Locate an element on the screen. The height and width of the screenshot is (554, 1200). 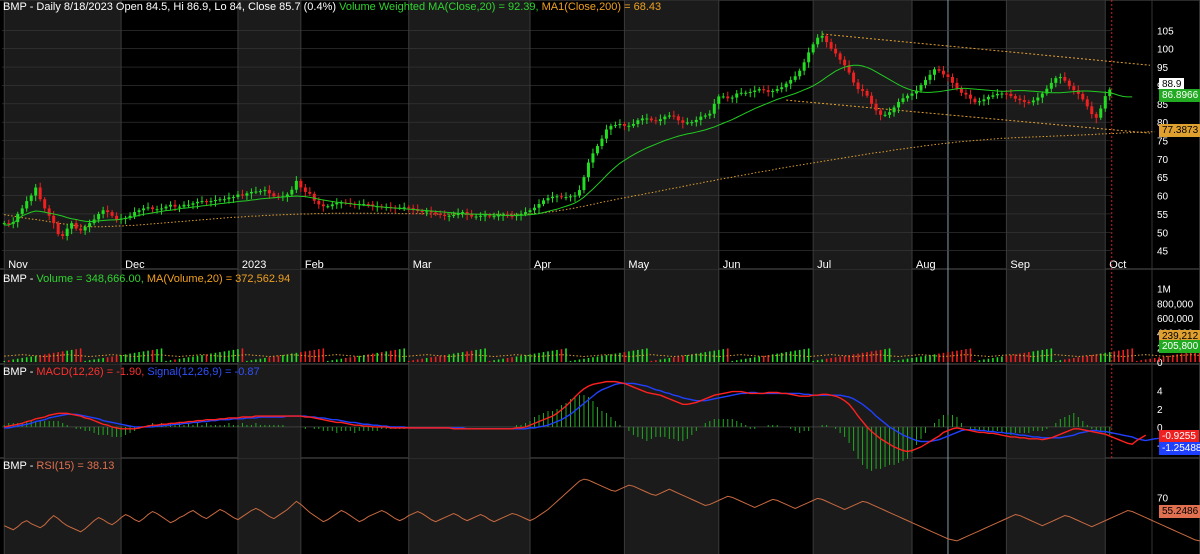
macd-y-tick-label: 4 is located at coordinates (1160, 392).